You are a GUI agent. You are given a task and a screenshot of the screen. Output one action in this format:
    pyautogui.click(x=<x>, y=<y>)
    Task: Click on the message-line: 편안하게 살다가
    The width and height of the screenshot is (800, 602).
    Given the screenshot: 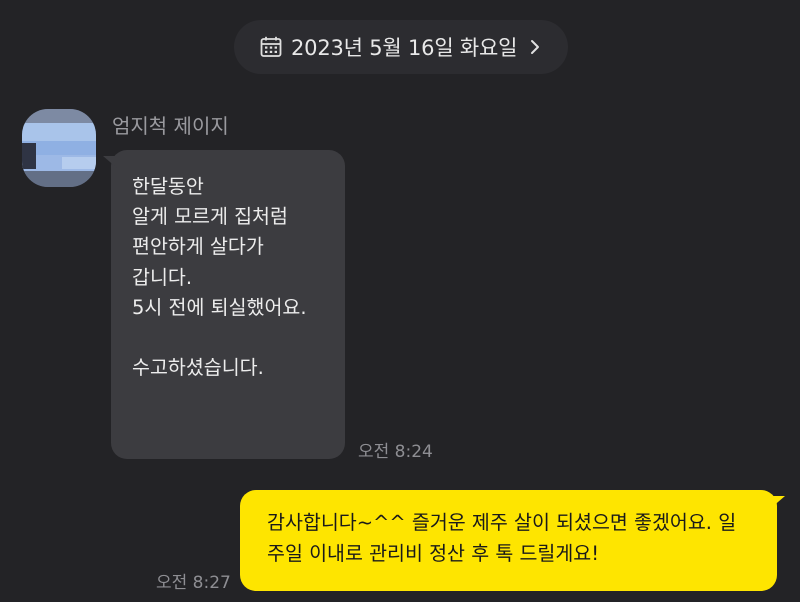 What is the action you would take?
    pyautogui.click(x=198, y=247)
    